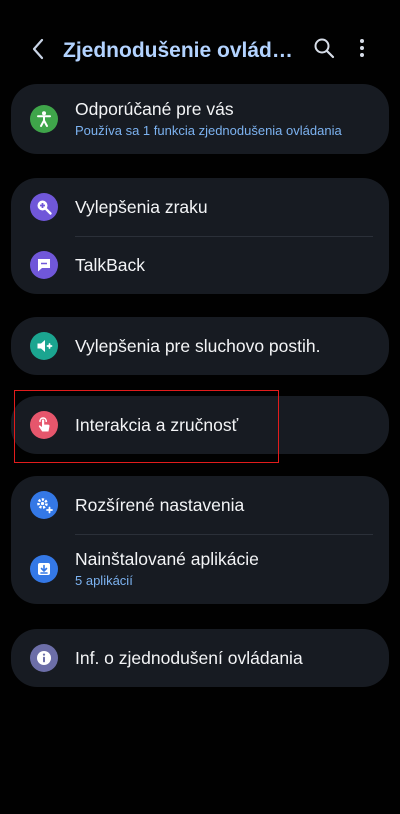  I want to click on info-icon, so click(44, 658).